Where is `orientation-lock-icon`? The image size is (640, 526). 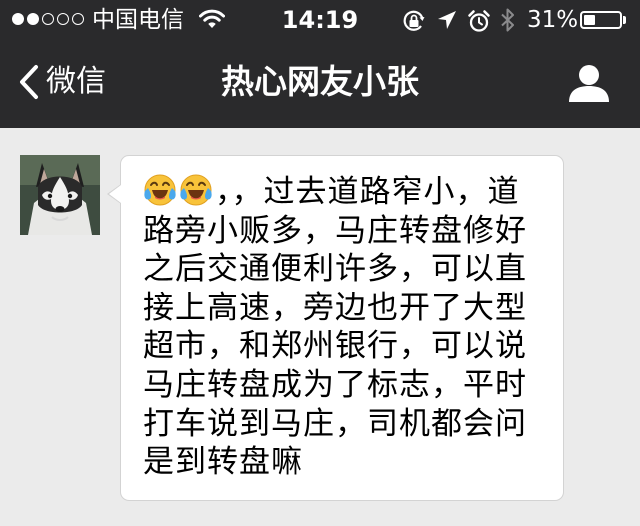
orientation-lock-icon is located at coordinates (414, 20).